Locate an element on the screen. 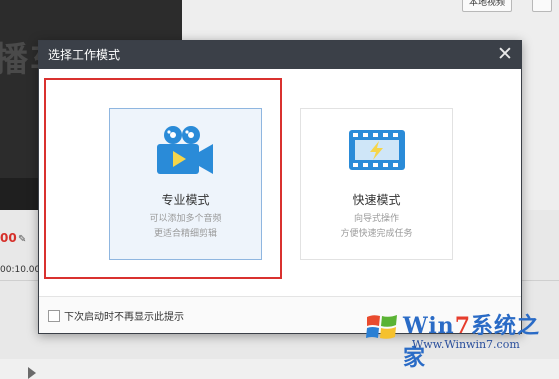 The image size is (559, 379). edit-icon: ✎ is located at coordinates (22, 239).